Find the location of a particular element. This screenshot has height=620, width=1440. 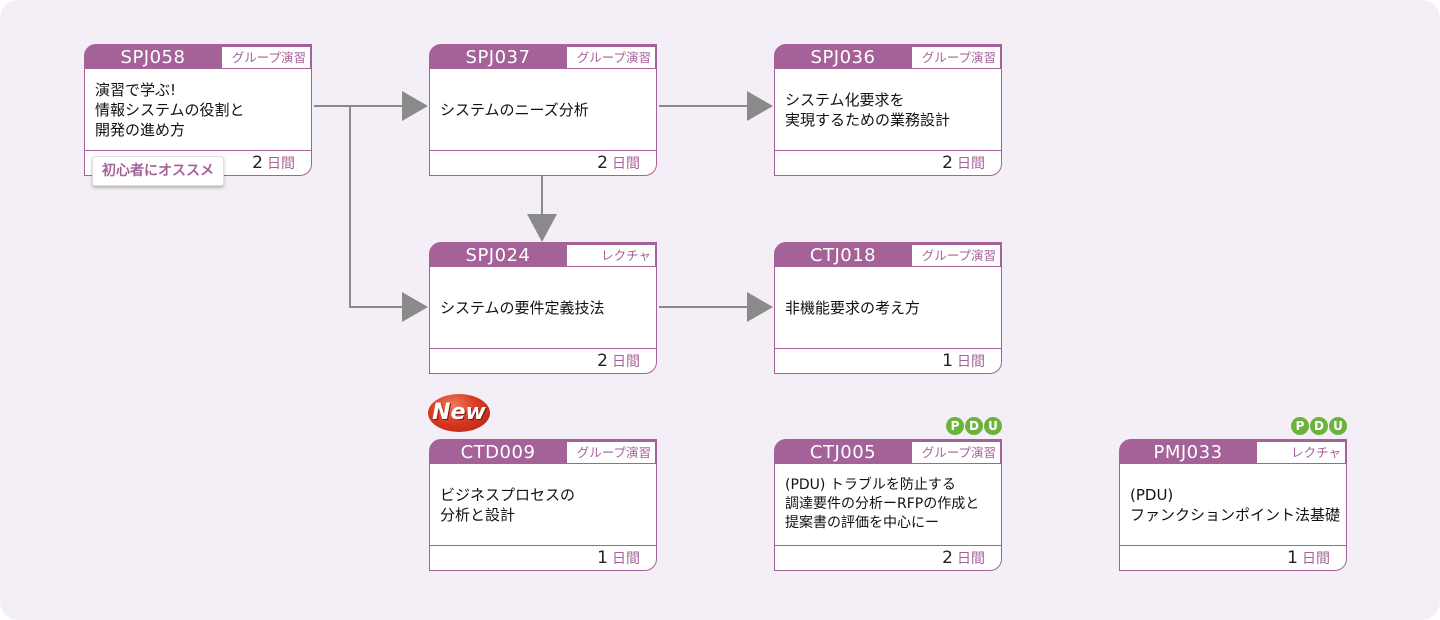

course-code: SPJ058 is located at coordinates (153, 57).